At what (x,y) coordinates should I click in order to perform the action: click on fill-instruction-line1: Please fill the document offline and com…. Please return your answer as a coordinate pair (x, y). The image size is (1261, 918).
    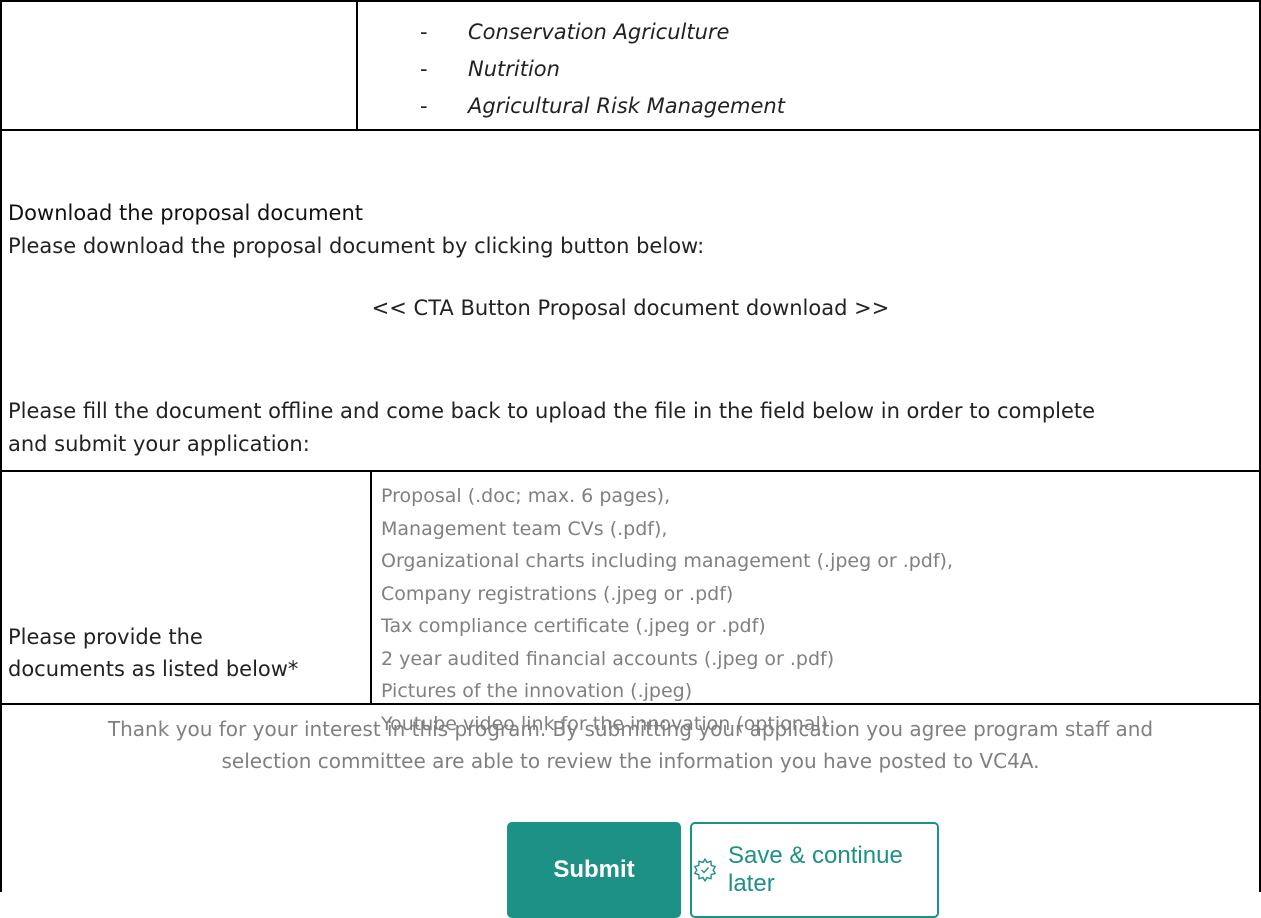
    Looking at the image, I should click on (552, 411).